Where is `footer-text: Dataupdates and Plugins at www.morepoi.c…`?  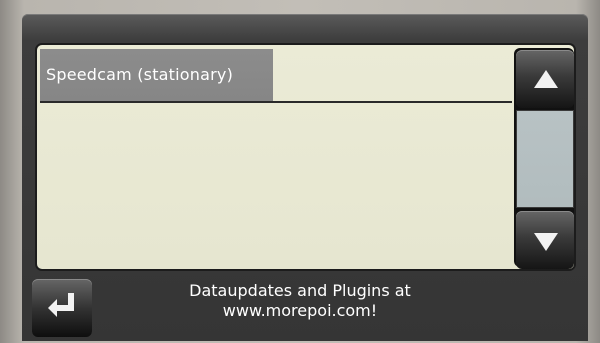 footer-text: Dataupdates and Plugins at www.morepoi.c… is located at coordinates (300, 301).